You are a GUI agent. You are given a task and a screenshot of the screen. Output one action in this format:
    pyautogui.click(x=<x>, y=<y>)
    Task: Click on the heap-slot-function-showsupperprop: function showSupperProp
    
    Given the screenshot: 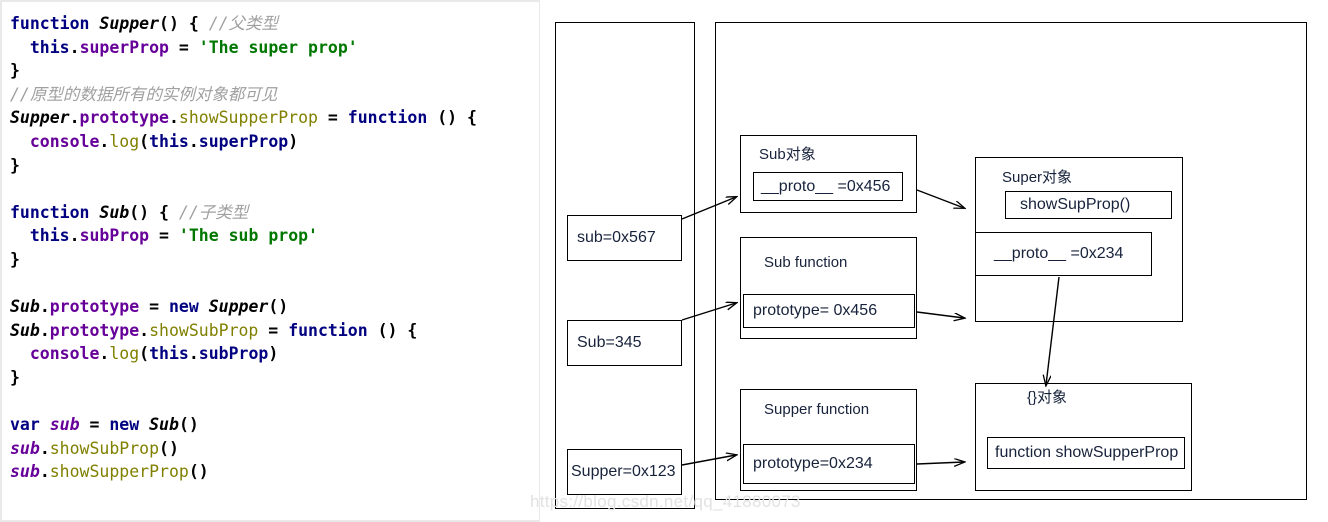 What is the action you would take?
    pyautogui.click(x=1086, y=453)
    